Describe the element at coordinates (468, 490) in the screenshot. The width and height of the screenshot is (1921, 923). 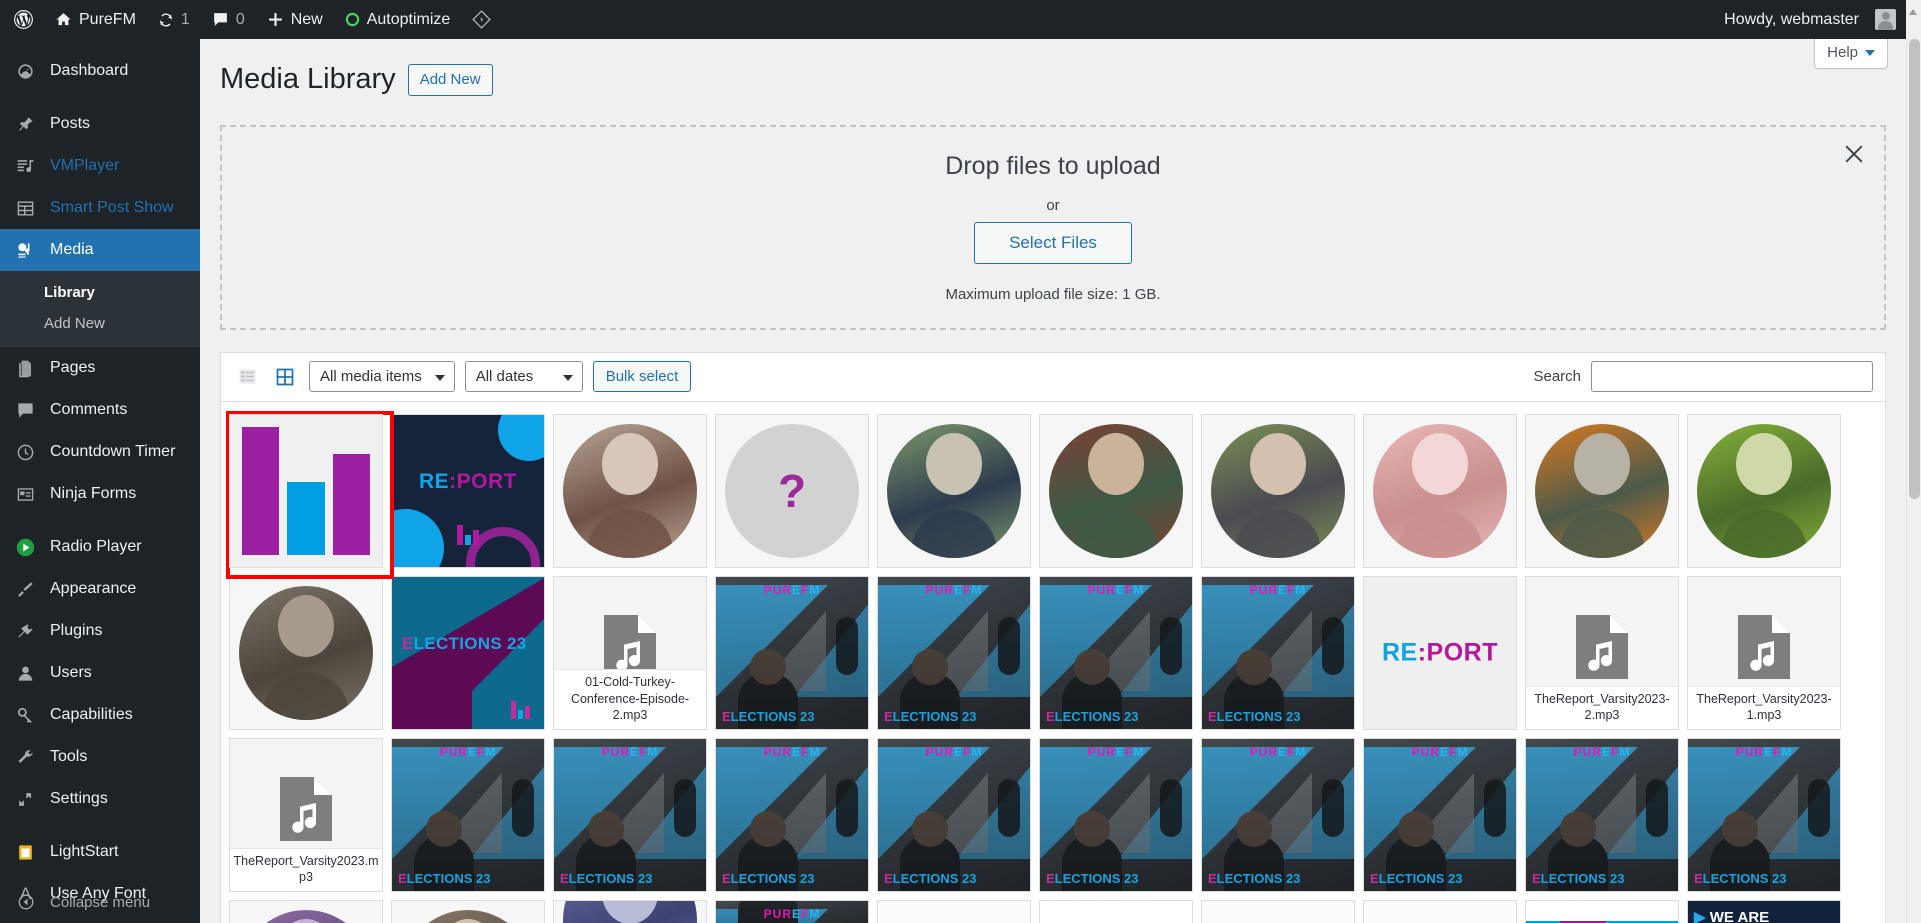
I see `report-cover-dark: RE:PORT` at that location.